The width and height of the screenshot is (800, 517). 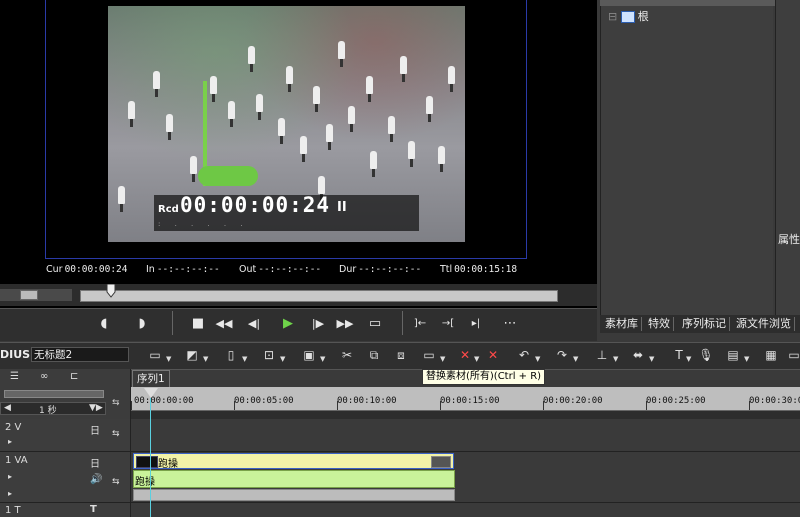 I want to click on ripple-delete-icon: ✕, so click(x=493, y=355).